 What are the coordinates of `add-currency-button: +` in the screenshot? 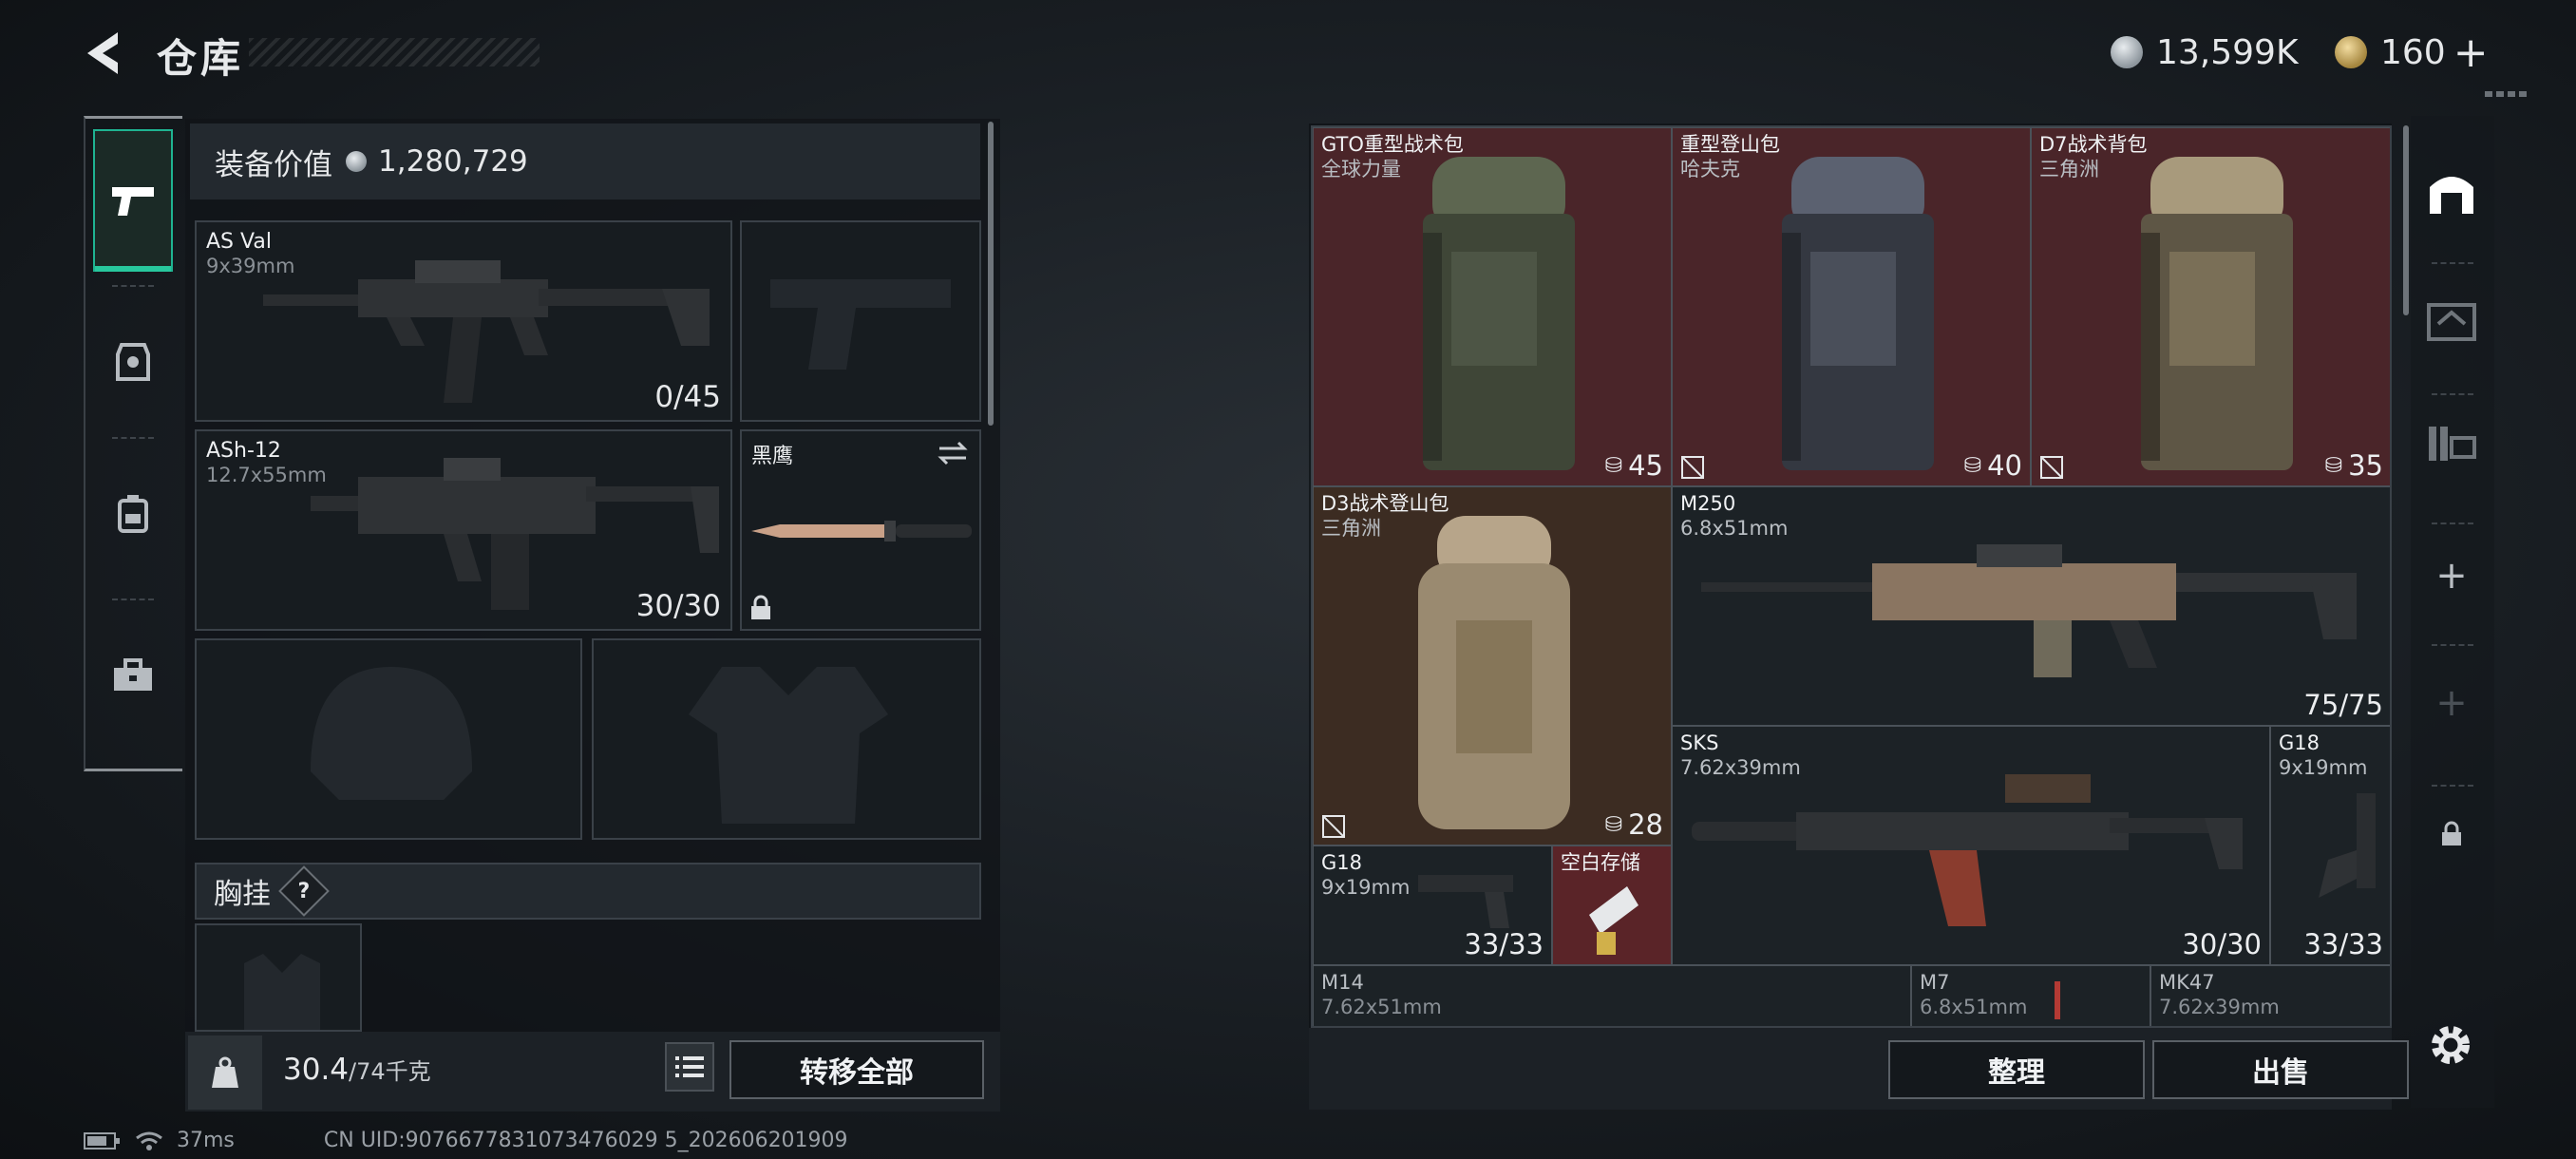 It's located at (2471, 52).